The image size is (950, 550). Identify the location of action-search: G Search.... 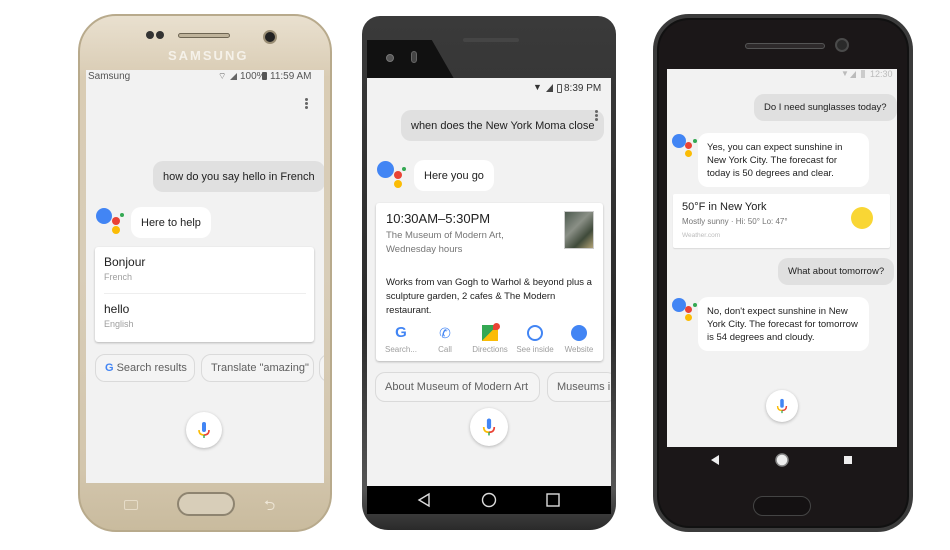
(401, 339).